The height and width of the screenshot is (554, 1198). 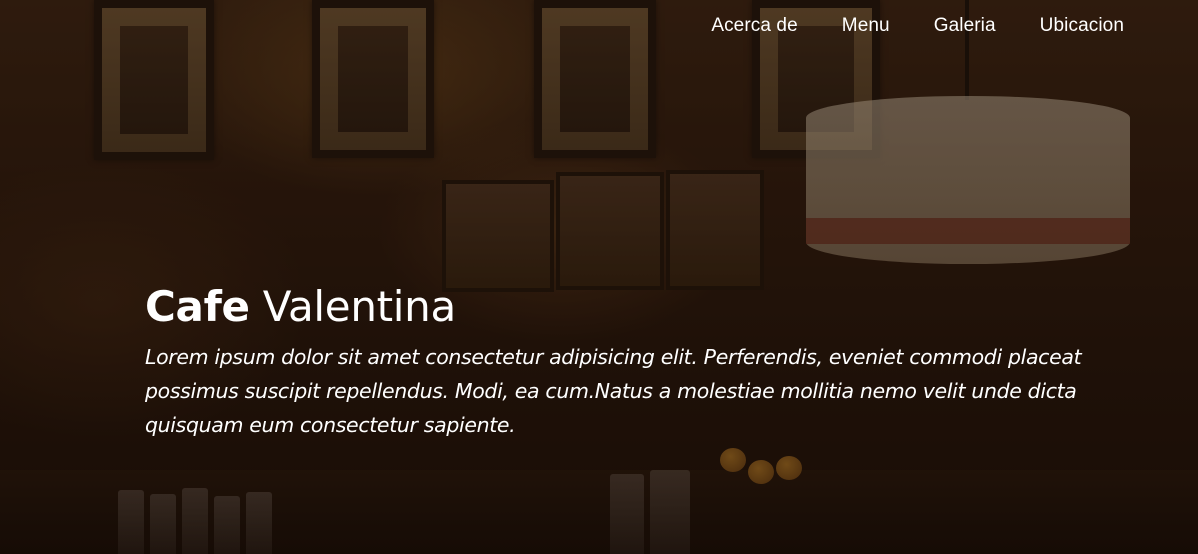 I want to click on nav-link-ubicacion: Ubicacion, so click(x=1082, y=26).